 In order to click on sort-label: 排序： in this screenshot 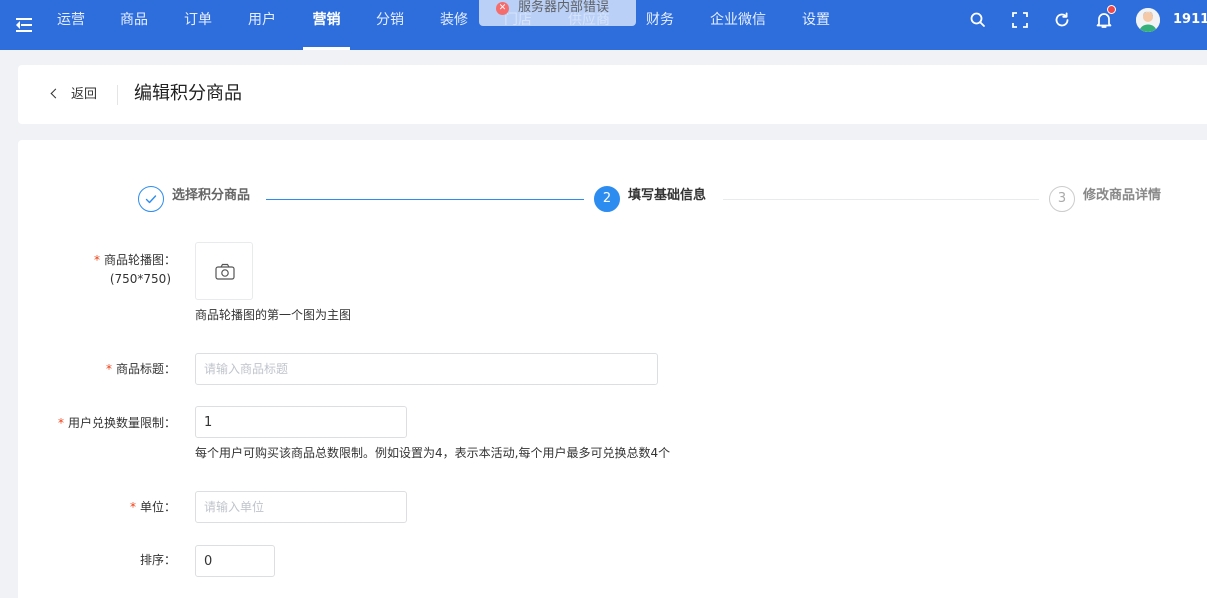, I will do `click(157, 560)`.